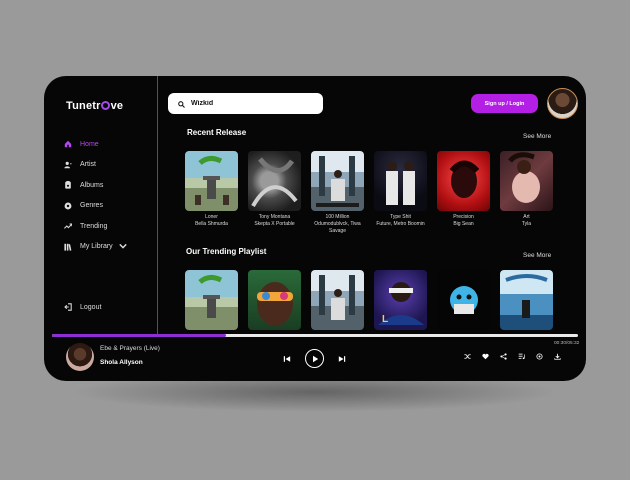 The image size is (630, 480). I want to click on playback-progress-bar, so click(315, 335).